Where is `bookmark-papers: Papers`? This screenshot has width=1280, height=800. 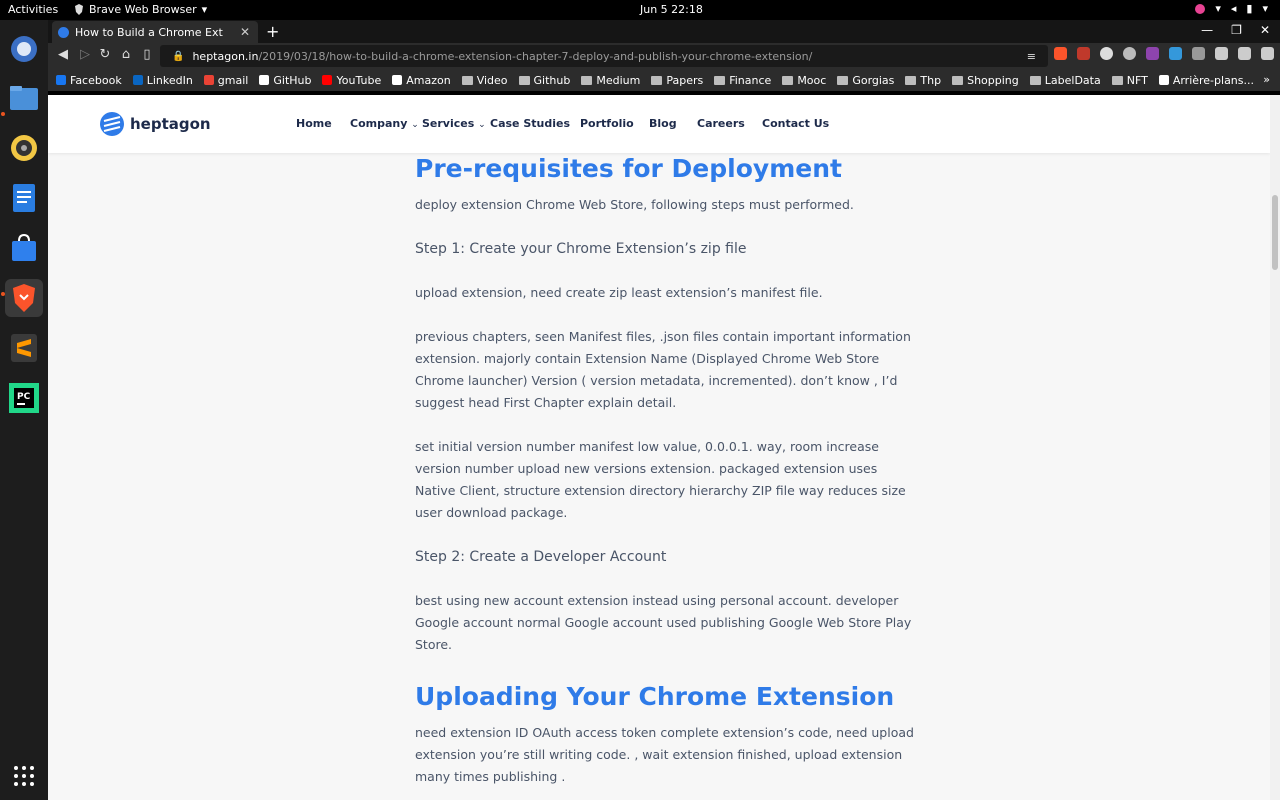 bookmark-papers: Papers is located at coordinates (677, 80).